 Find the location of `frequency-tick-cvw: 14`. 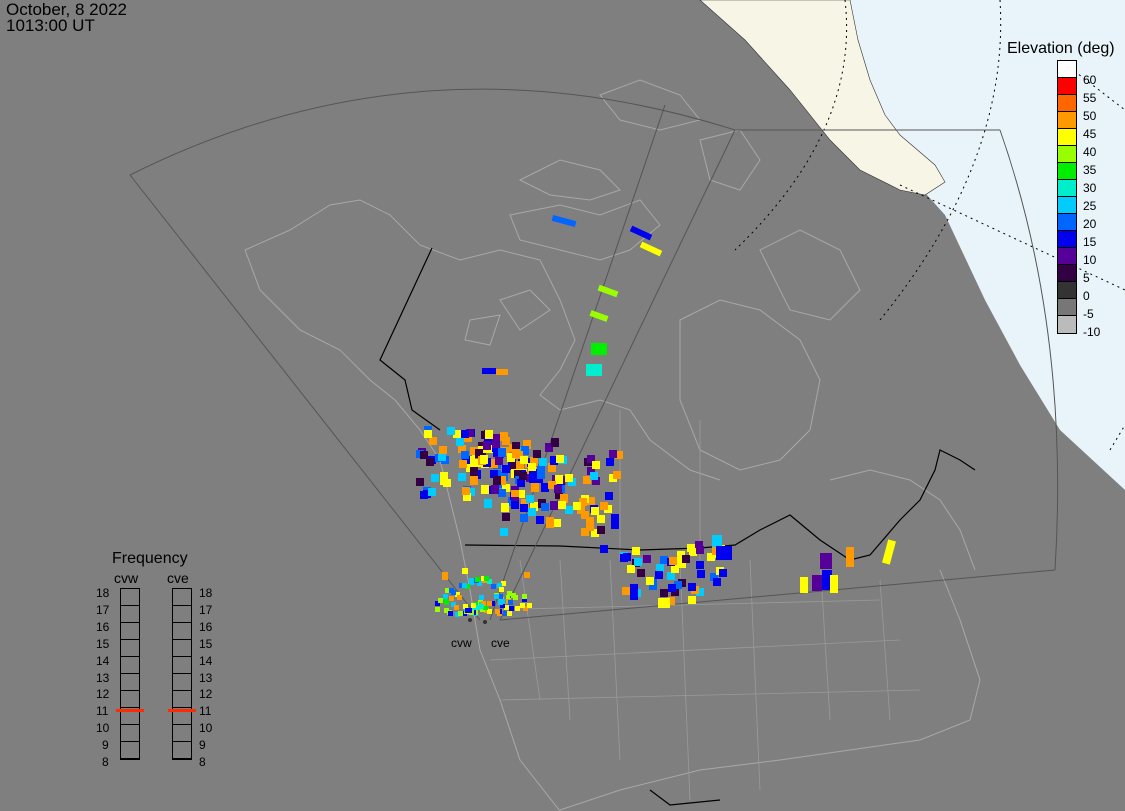

frequency-tick-cvw: 14 is located at coordinates (103, 660).